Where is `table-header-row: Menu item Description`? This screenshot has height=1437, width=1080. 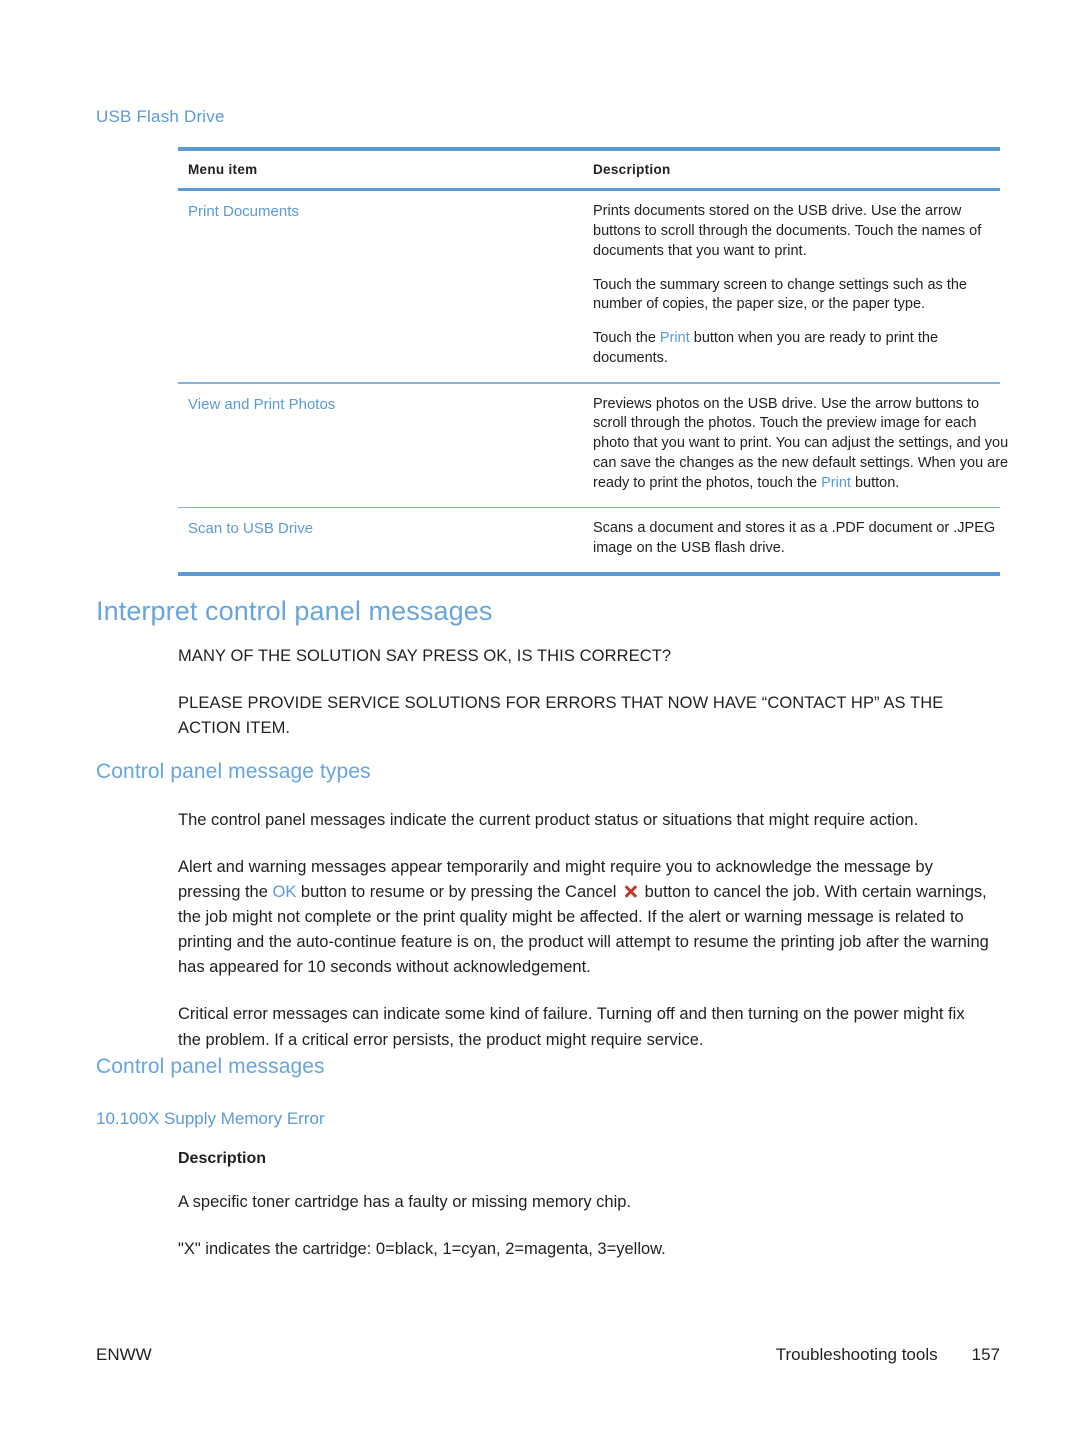 table-header-row: Menu item Description is located at coordinates (594, 169).